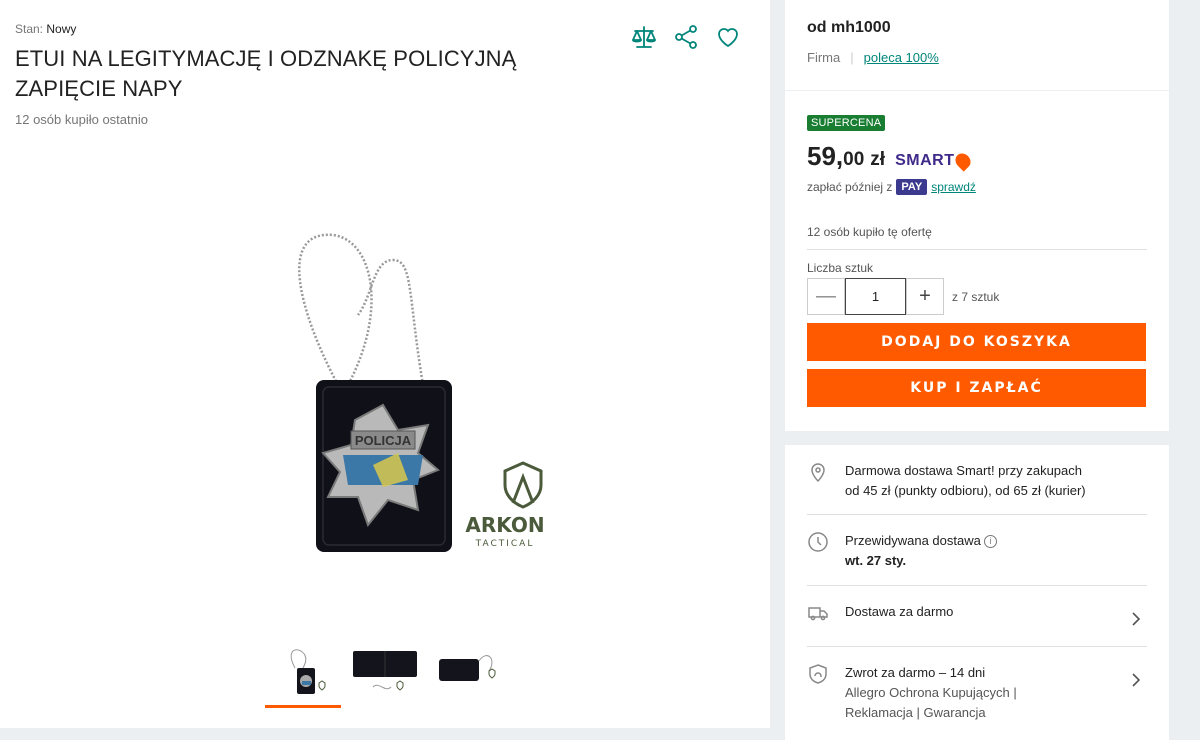 Image resolution: width=1200 pixels, height=740 pixels. I want to click on product-actions, so click(686, 37).